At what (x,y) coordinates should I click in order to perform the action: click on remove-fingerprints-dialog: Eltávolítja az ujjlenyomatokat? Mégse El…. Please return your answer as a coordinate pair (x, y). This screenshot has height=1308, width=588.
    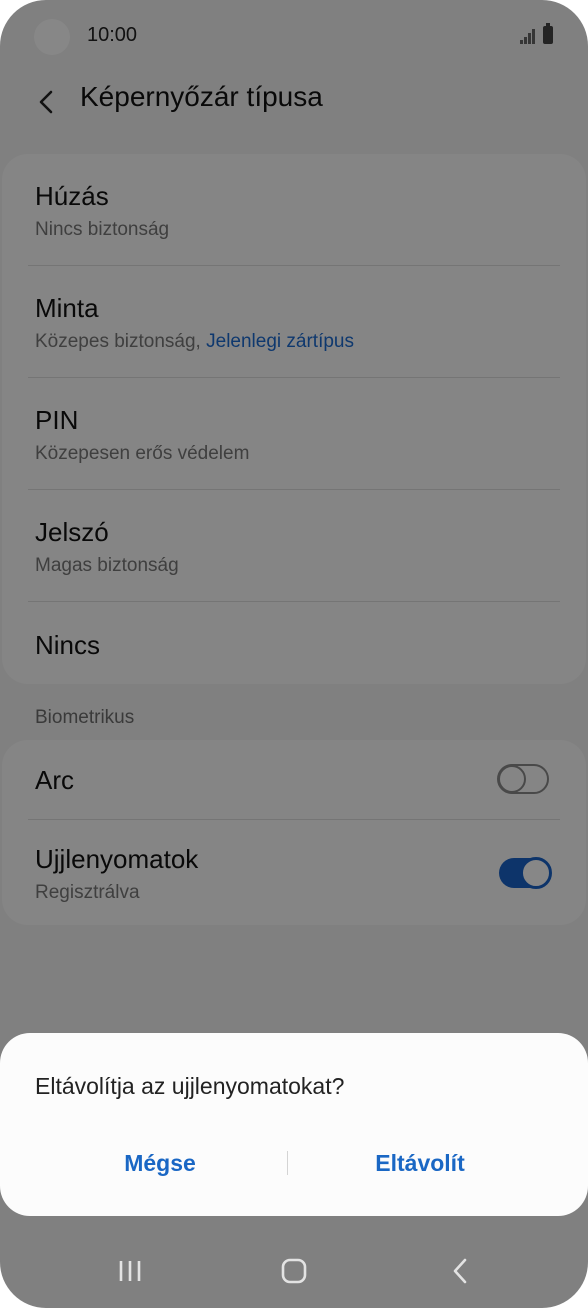
    Looking at the image, I should click on (294, 1124).